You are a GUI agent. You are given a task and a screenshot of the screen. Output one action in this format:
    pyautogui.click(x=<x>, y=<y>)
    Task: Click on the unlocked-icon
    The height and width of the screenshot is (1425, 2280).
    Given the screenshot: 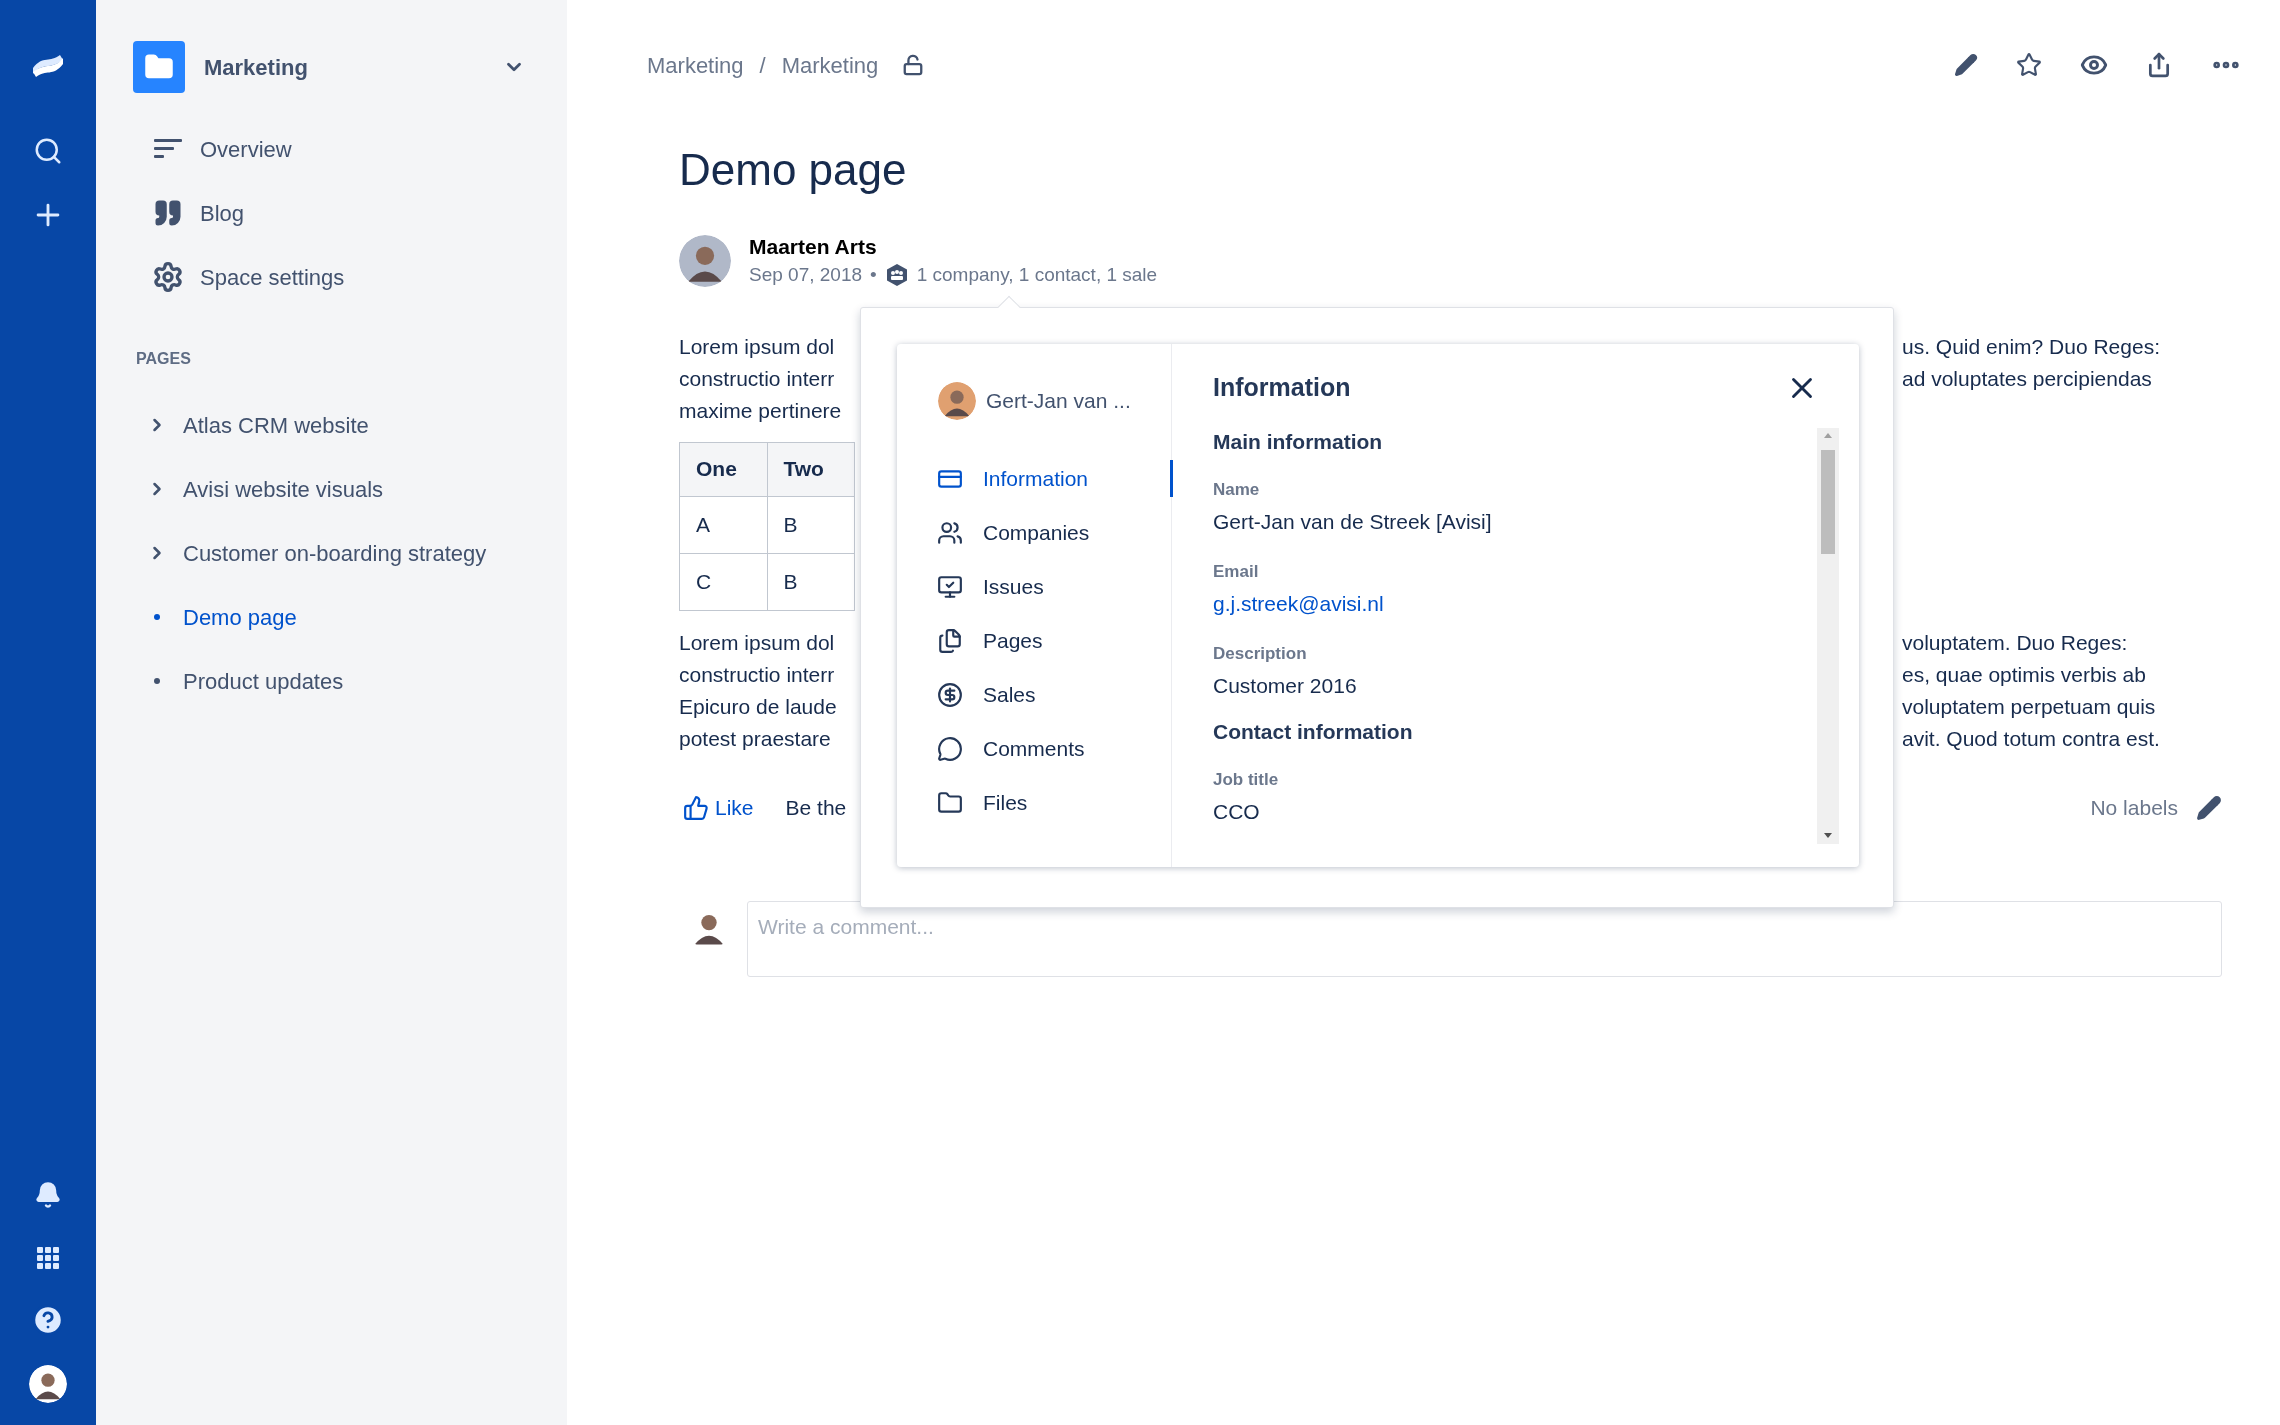 What is the action you would take?
    pyautogui.click(x=913, y=65)
    